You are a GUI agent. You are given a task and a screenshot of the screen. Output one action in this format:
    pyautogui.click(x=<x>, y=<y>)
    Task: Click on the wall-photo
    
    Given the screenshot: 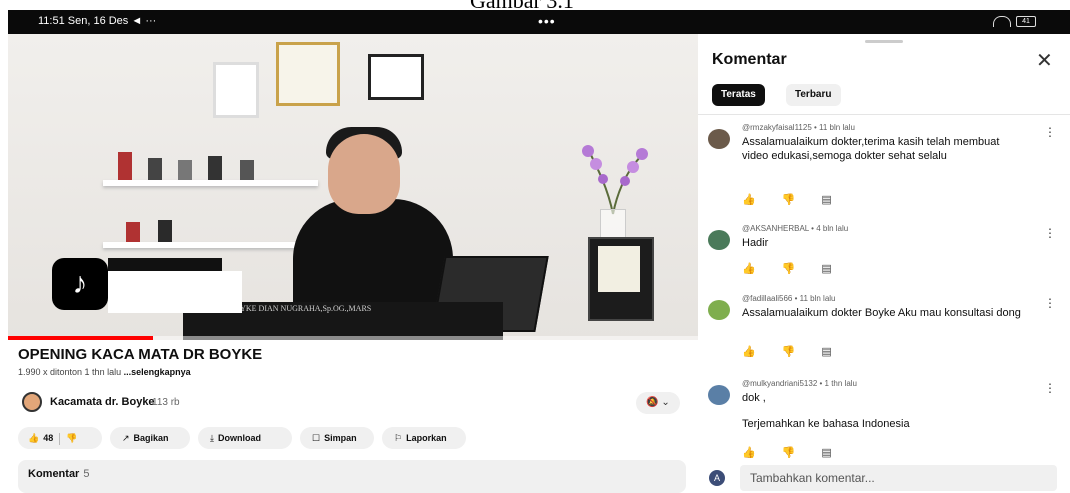 What is the action you would take?
    pyautogui.click(x=236, y=90)
    